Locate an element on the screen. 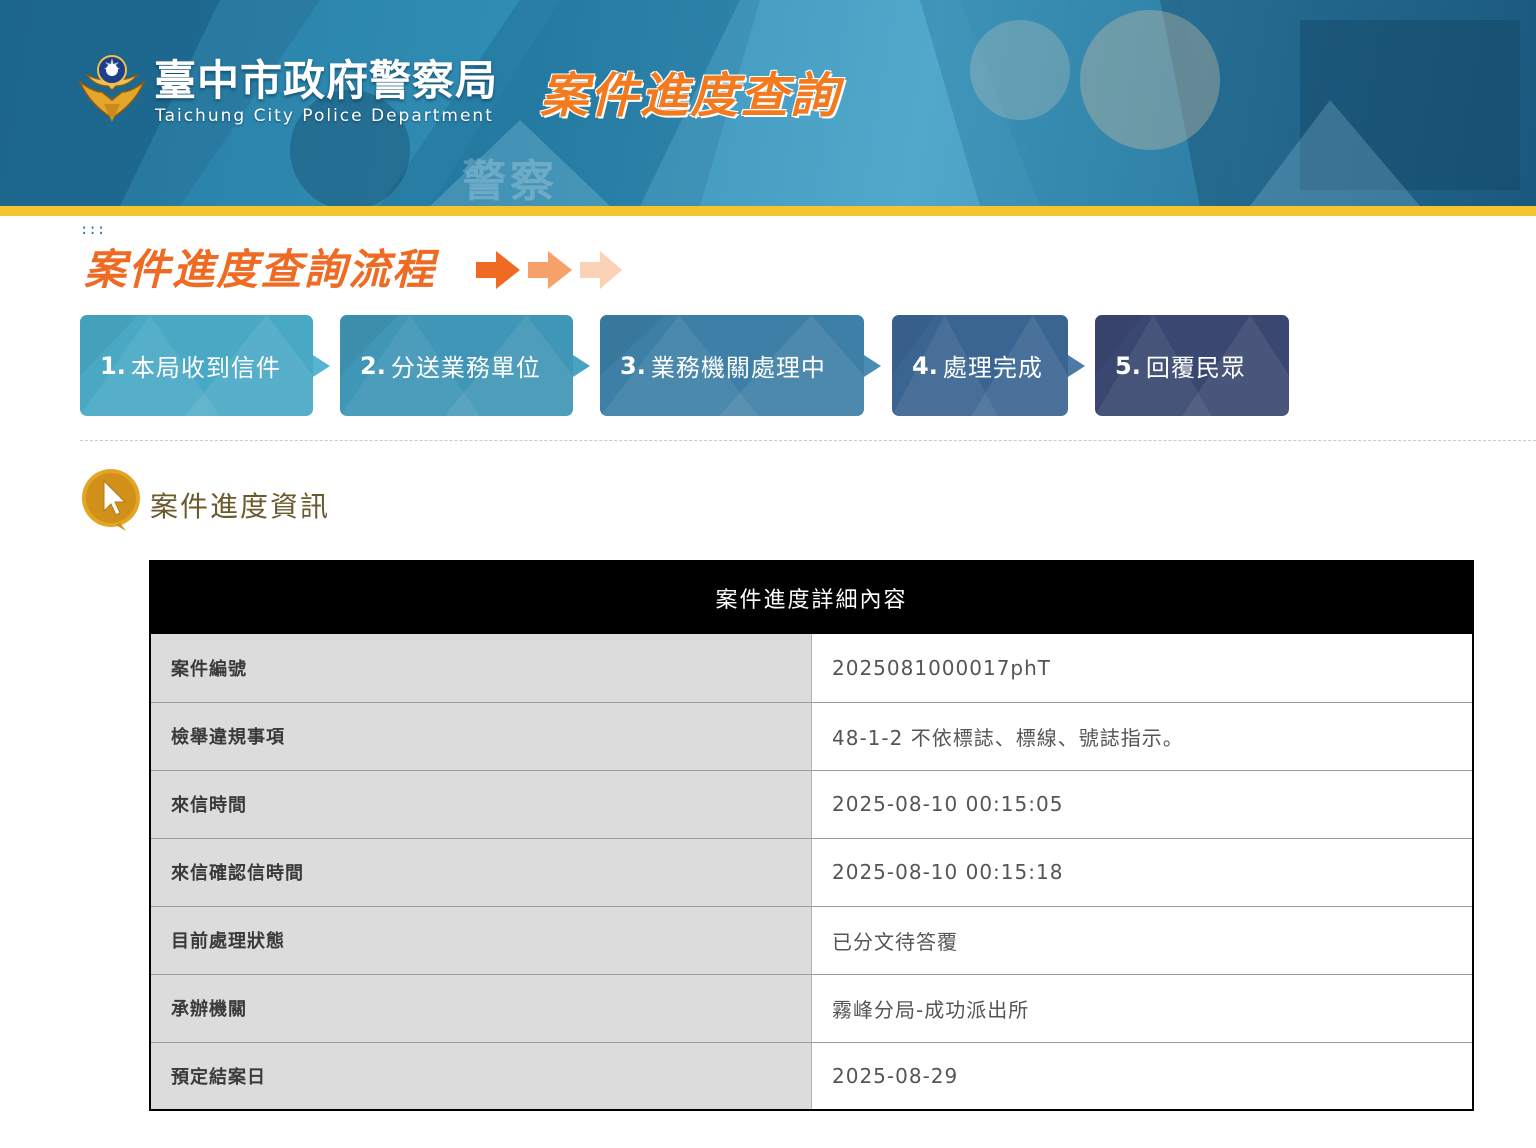 The height and width of the screenshot is (1148, 1536). table-row: 預定結案日 2025-08-29 is located at coordinates (811, 1076).